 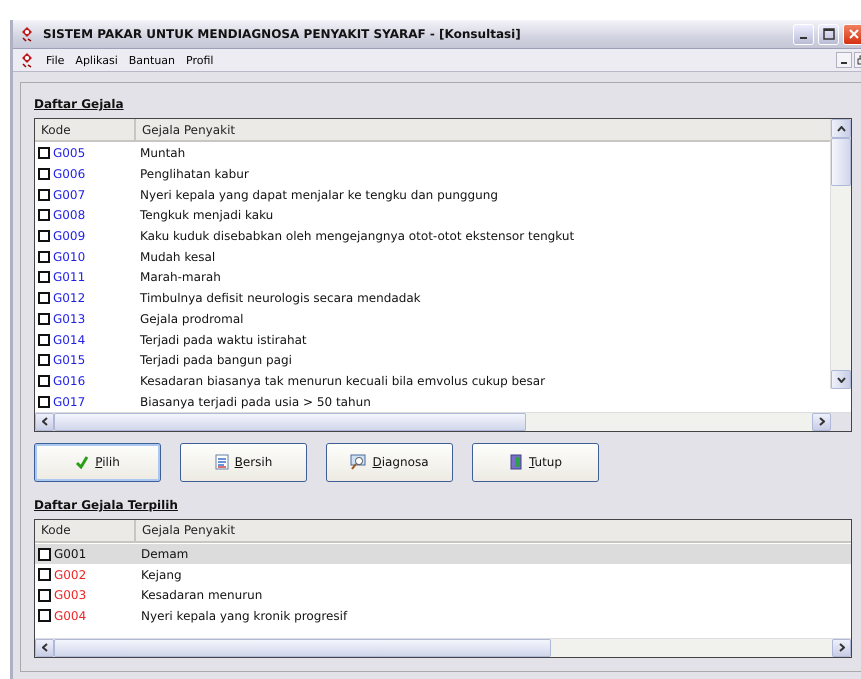 What do you see at coordinates (178, 257) in the screenshot?
I see `table-cell: Mudah kesal` at bounding box center [178, 257].